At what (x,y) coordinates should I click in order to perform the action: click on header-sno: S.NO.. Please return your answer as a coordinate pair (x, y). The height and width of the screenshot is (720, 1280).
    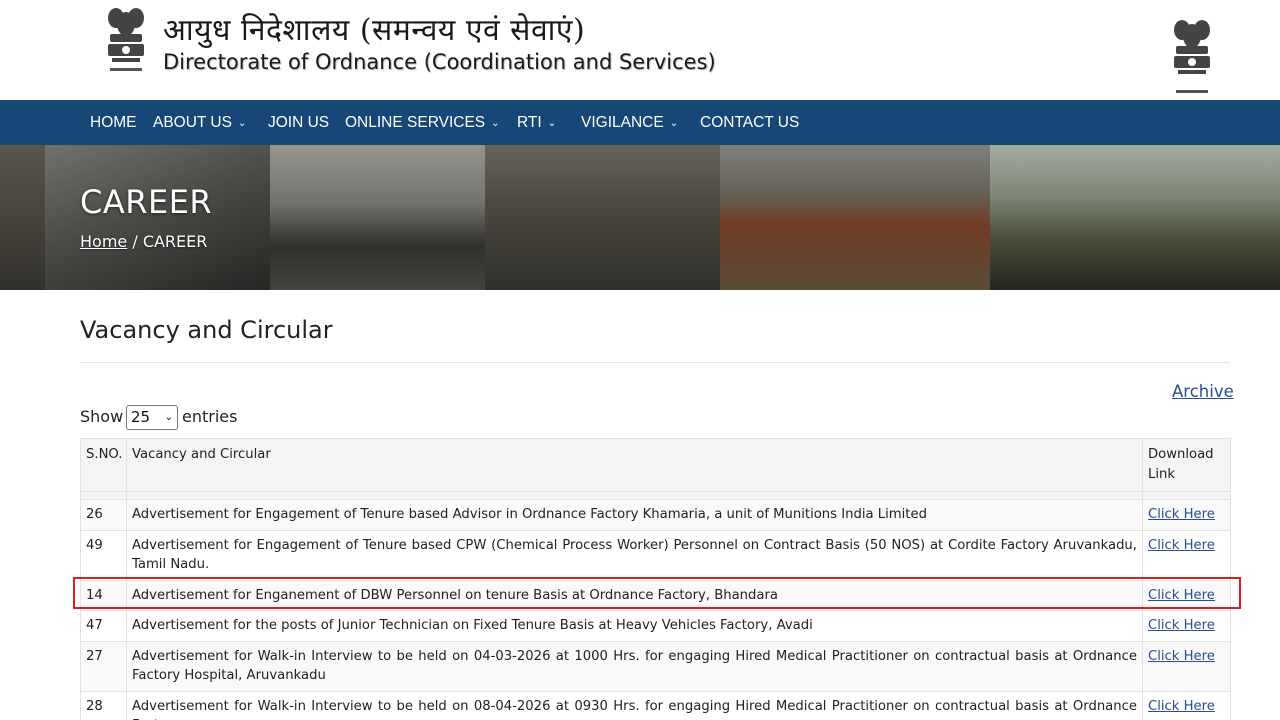
    Looking at the image, I should click on (103, 465).